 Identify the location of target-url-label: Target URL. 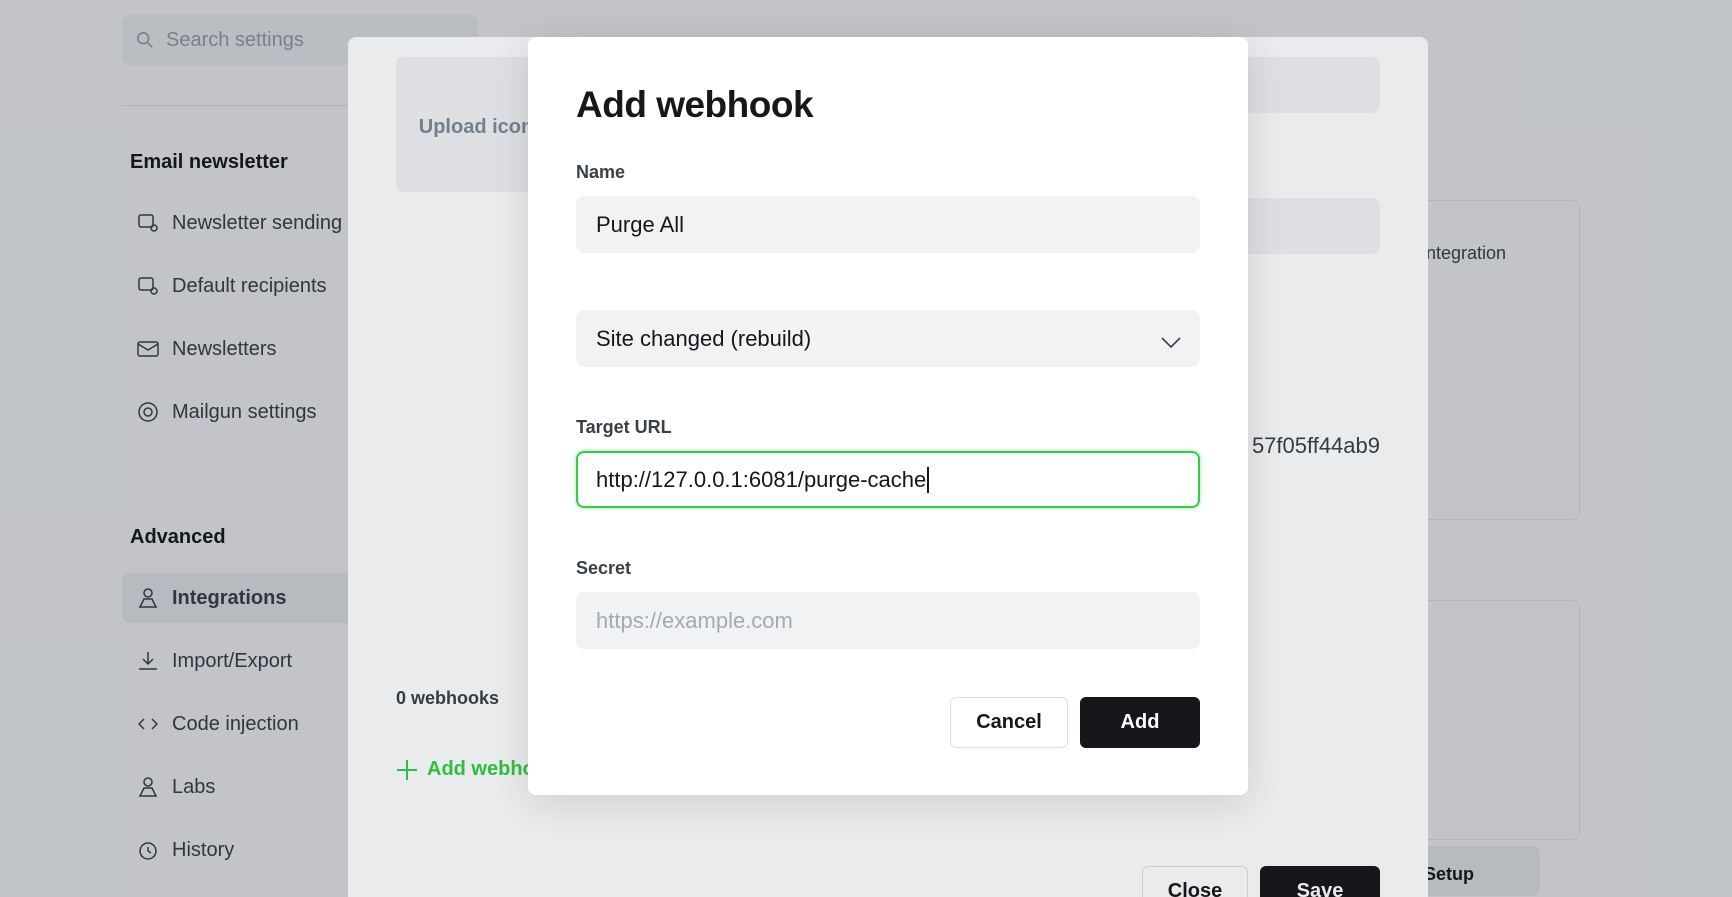
(624, 427).